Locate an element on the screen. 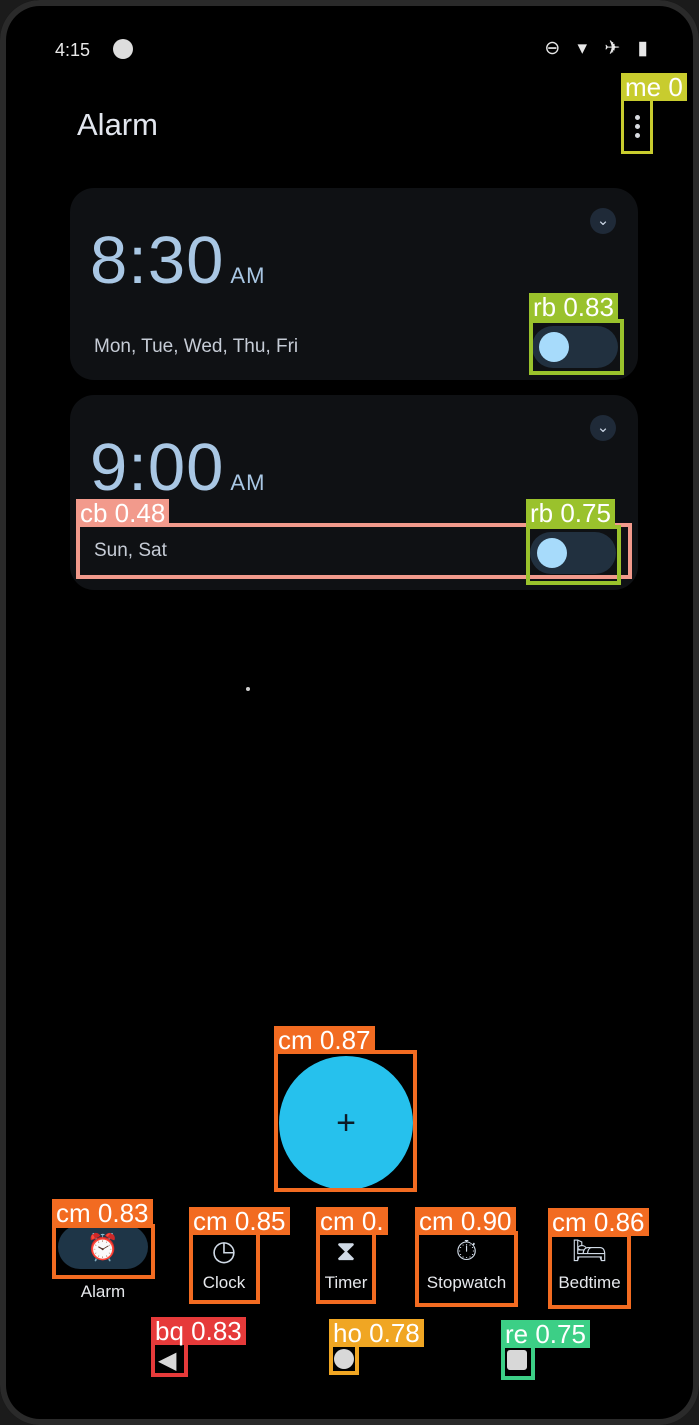  detection-label-fab: cm 0.87 is located at coordinates (324, 1040).